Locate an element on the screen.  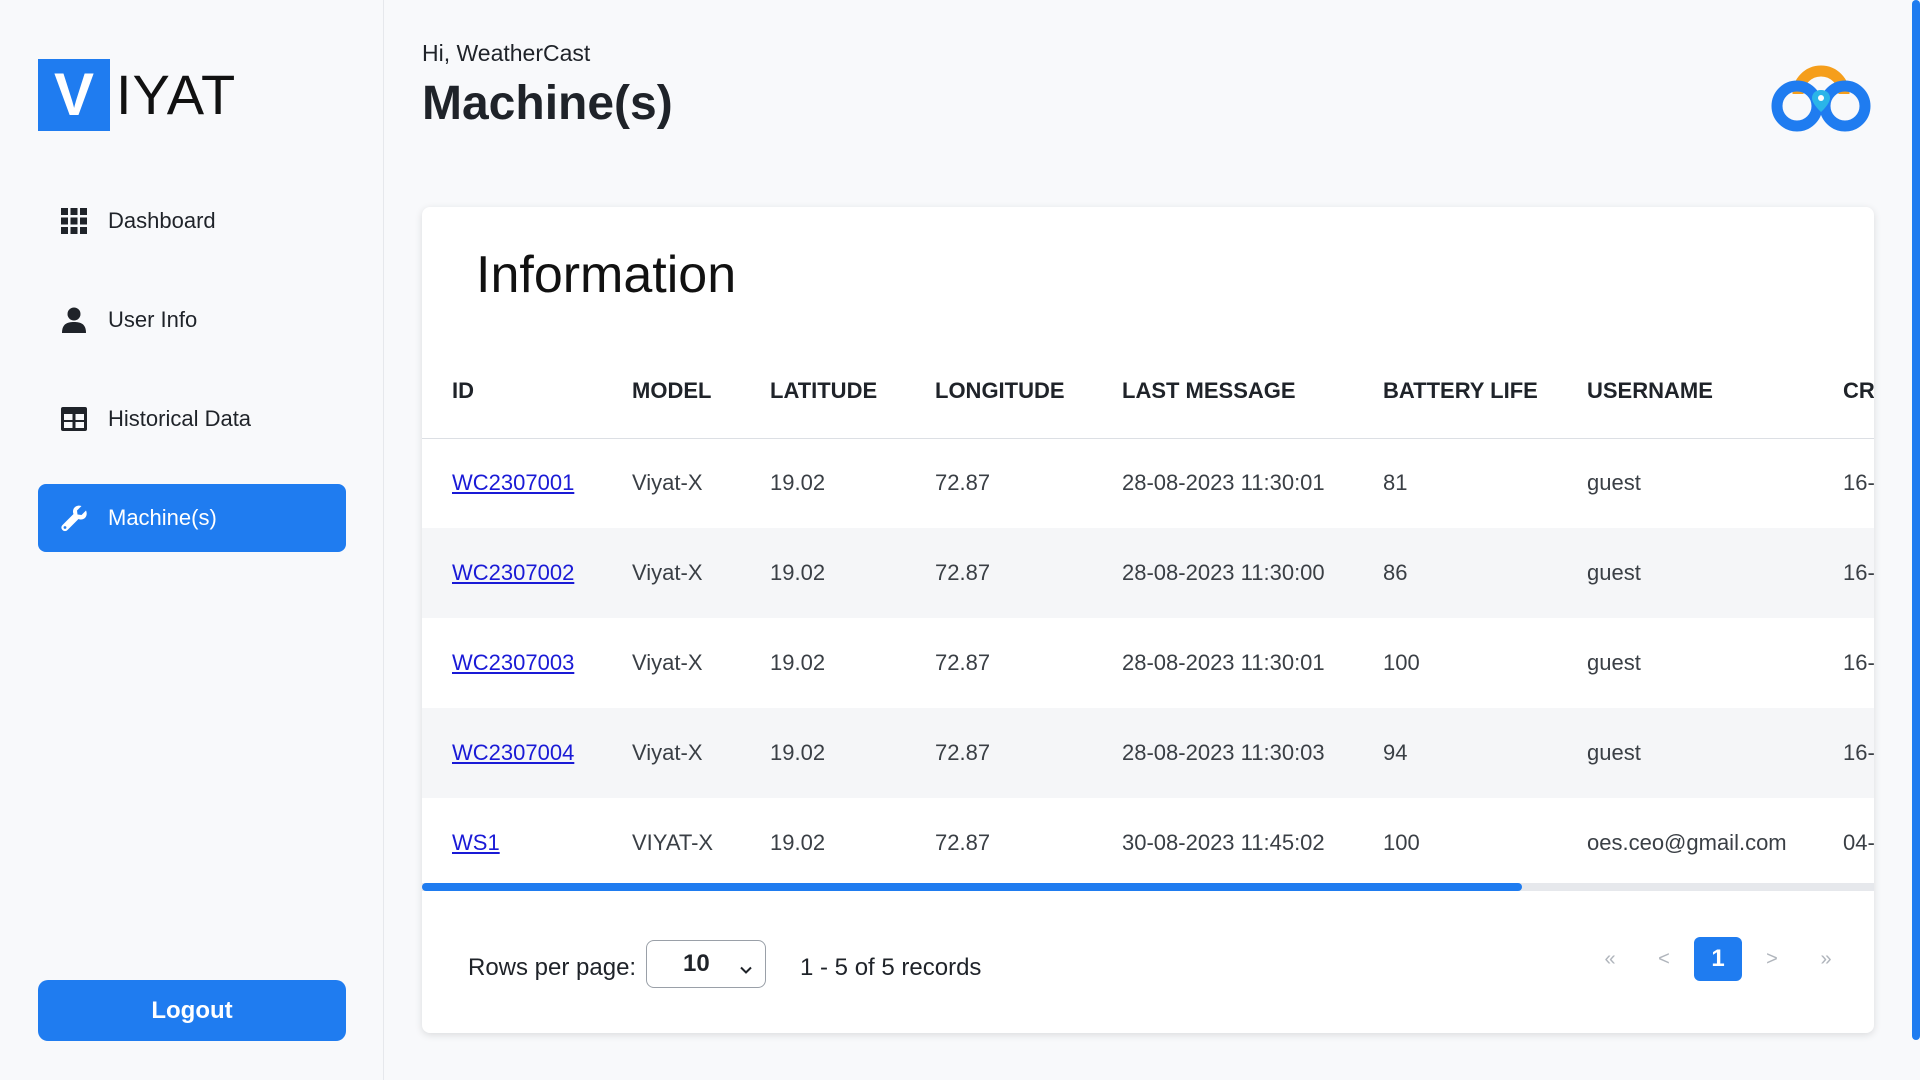
sidebar-item-machines: Machine(s) is located at coordinates (192, 518).